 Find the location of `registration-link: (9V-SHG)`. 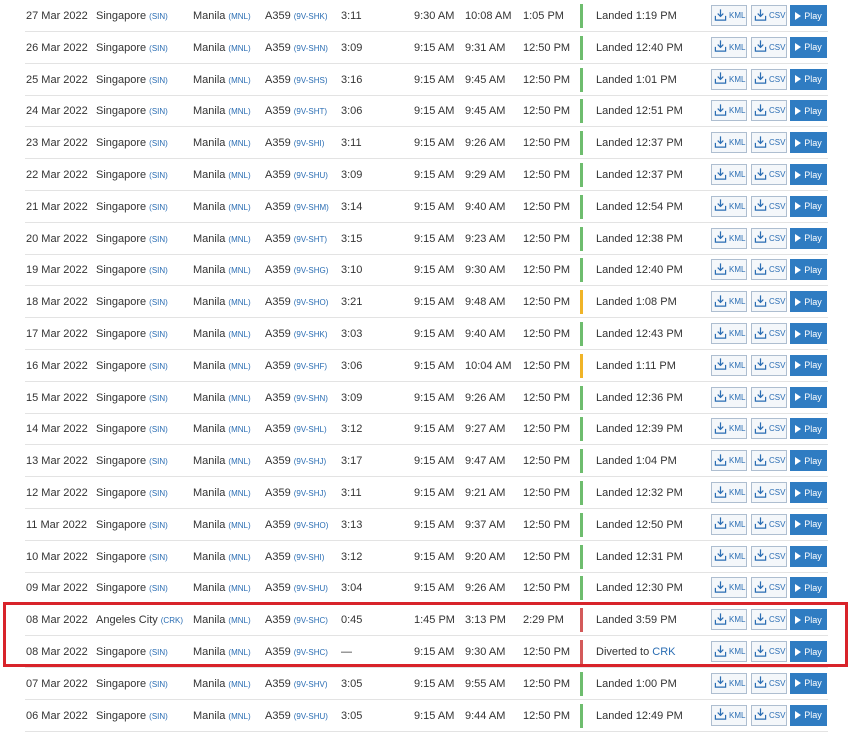

registration-link: (9V-SHG) is located at coordinates (311, 270).